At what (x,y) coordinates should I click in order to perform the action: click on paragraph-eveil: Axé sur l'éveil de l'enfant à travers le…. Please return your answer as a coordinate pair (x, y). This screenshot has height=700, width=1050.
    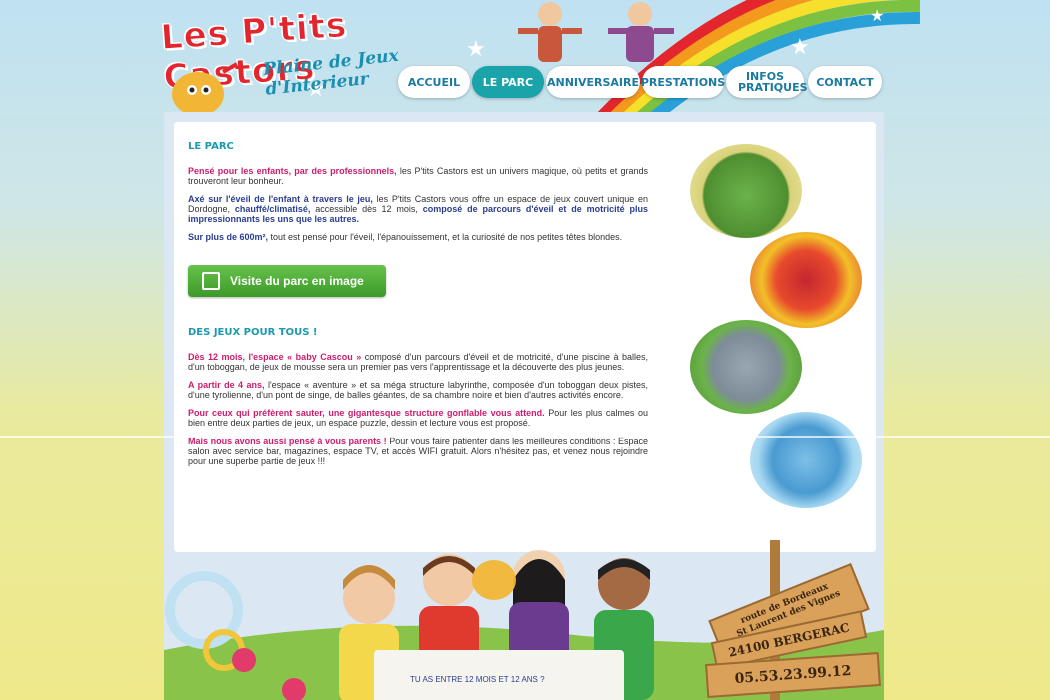
    Looking at the image, I should click on (418, 209).